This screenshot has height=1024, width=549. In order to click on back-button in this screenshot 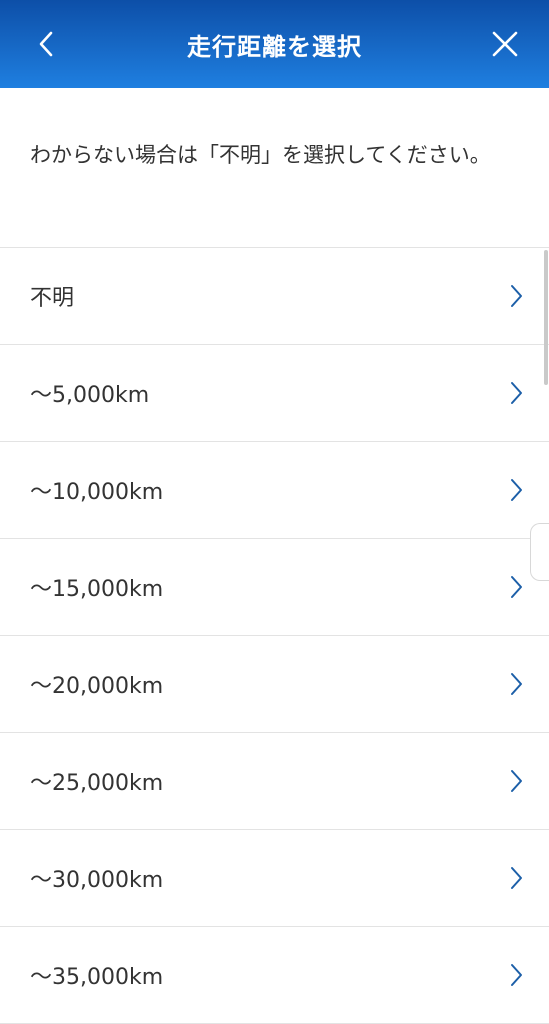, I will do `click(46, 44)`.